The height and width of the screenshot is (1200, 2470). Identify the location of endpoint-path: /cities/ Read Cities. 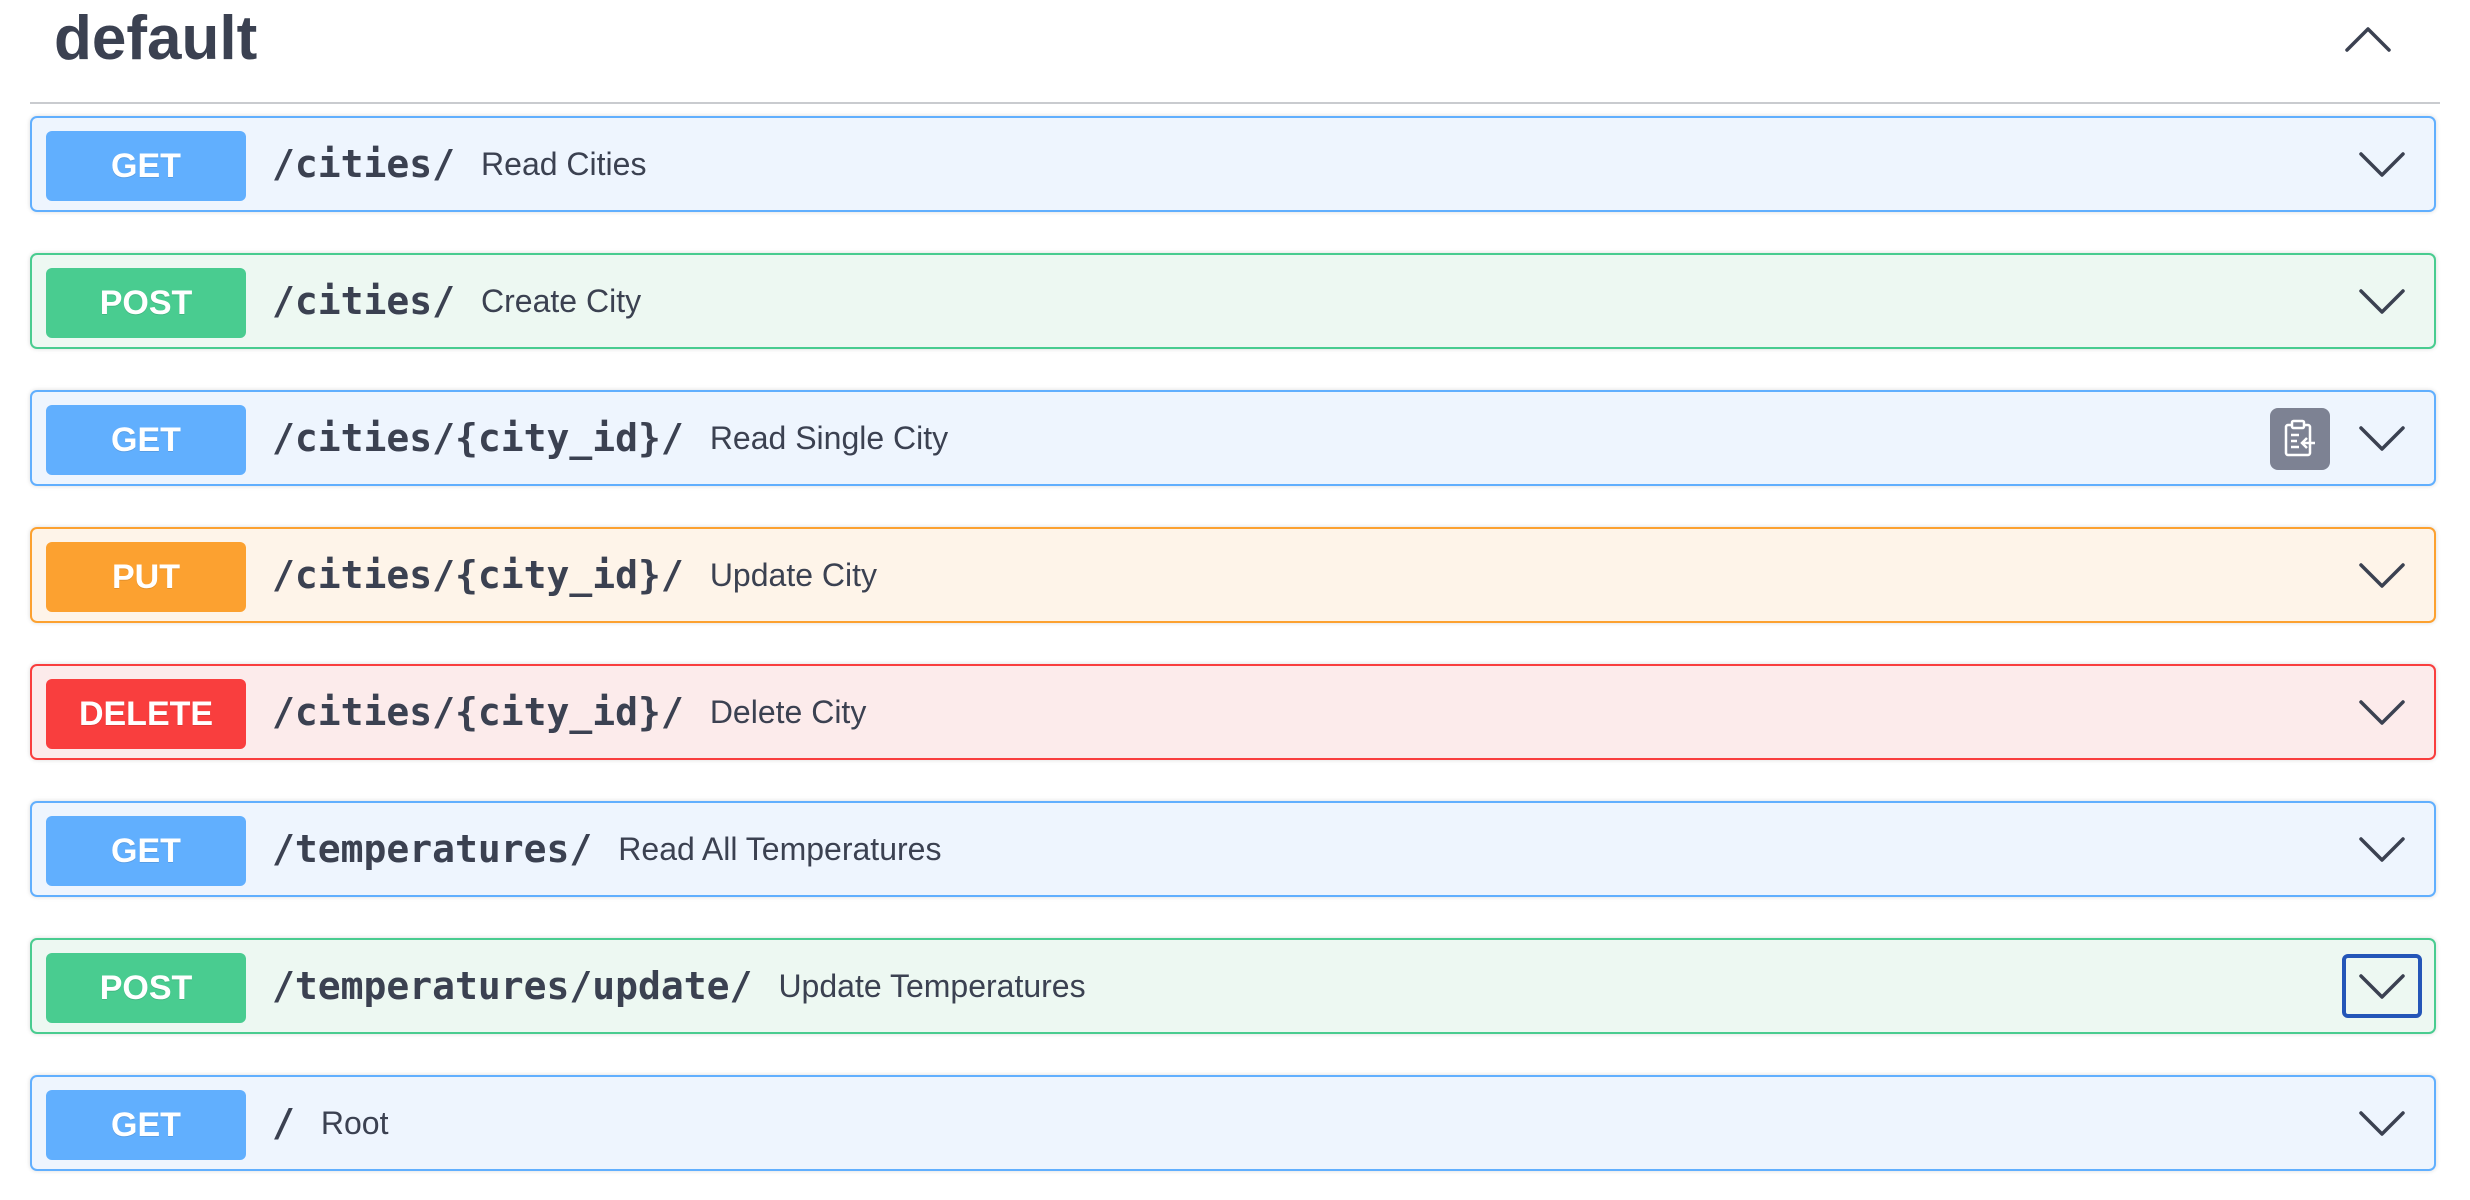
(459, 164).